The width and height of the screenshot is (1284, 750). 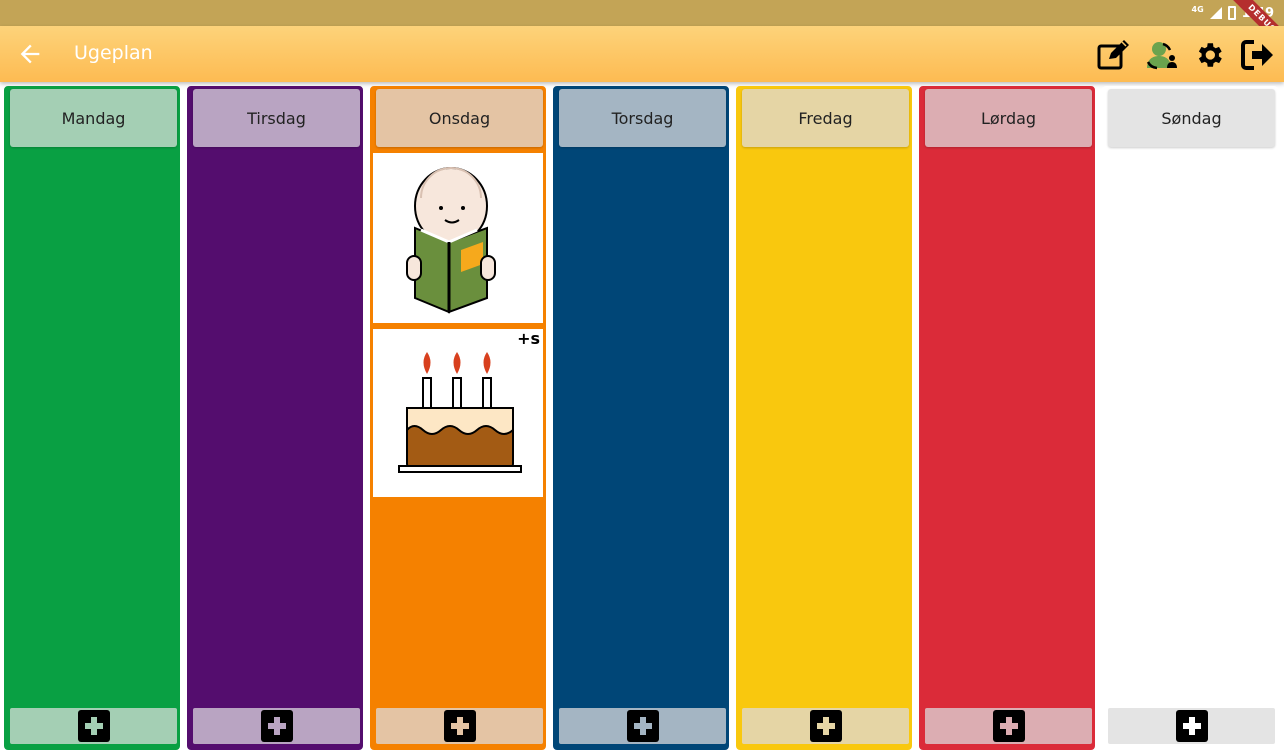 I want to click on day-column-mandag: Mandag, so click(x=92, y=418).